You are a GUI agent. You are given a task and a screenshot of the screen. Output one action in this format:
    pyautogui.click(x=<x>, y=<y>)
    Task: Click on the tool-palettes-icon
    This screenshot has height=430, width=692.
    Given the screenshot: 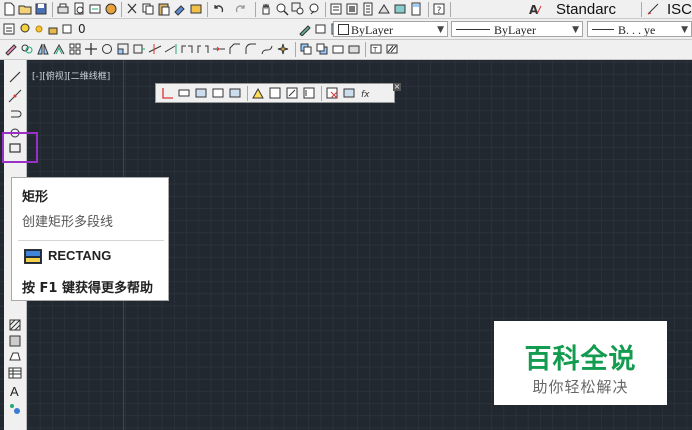 What is the action you would take?
    pyautogui.click(x=368, y=9)
    